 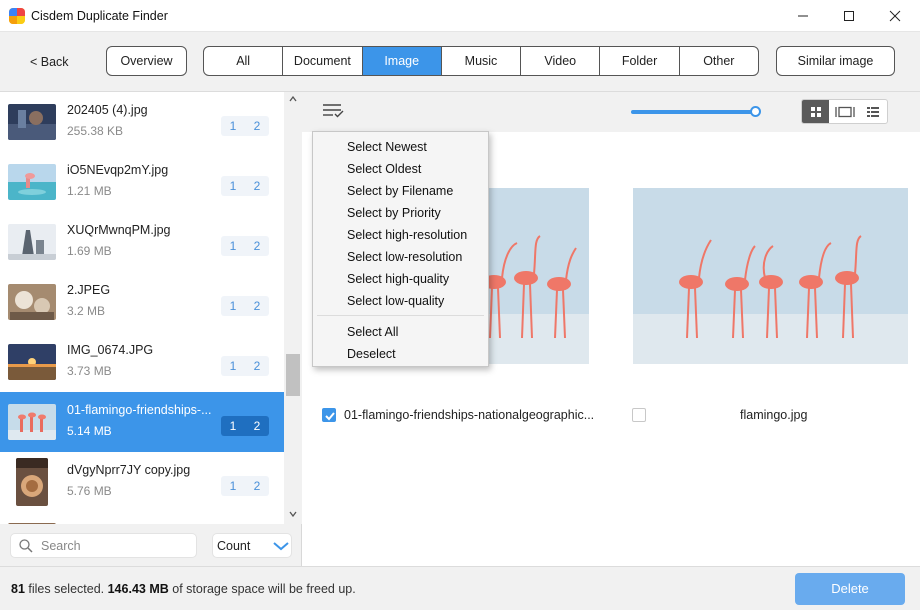 I want to click on file-size: 1.69 MB, so click(x=89, y=251).